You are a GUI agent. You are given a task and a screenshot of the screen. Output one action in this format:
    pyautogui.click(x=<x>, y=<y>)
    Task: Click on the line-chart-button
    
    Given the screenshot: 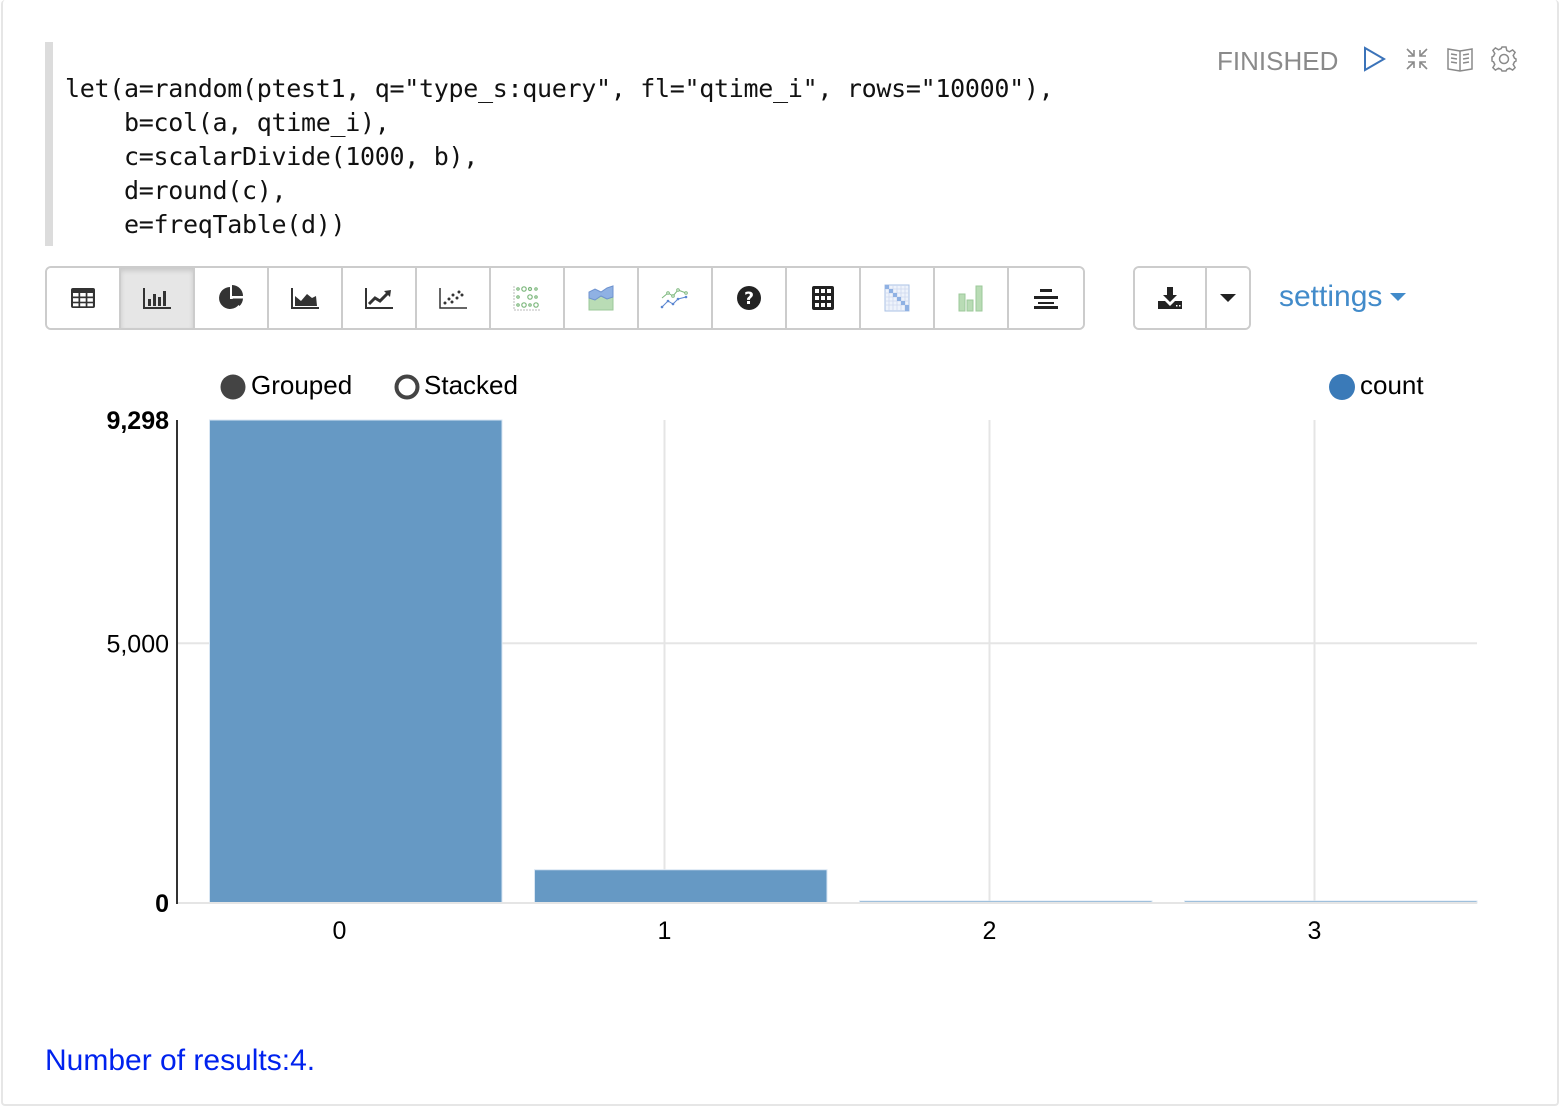 What is the action you would take?
    pyautogui.click(x=380, y=298)
    